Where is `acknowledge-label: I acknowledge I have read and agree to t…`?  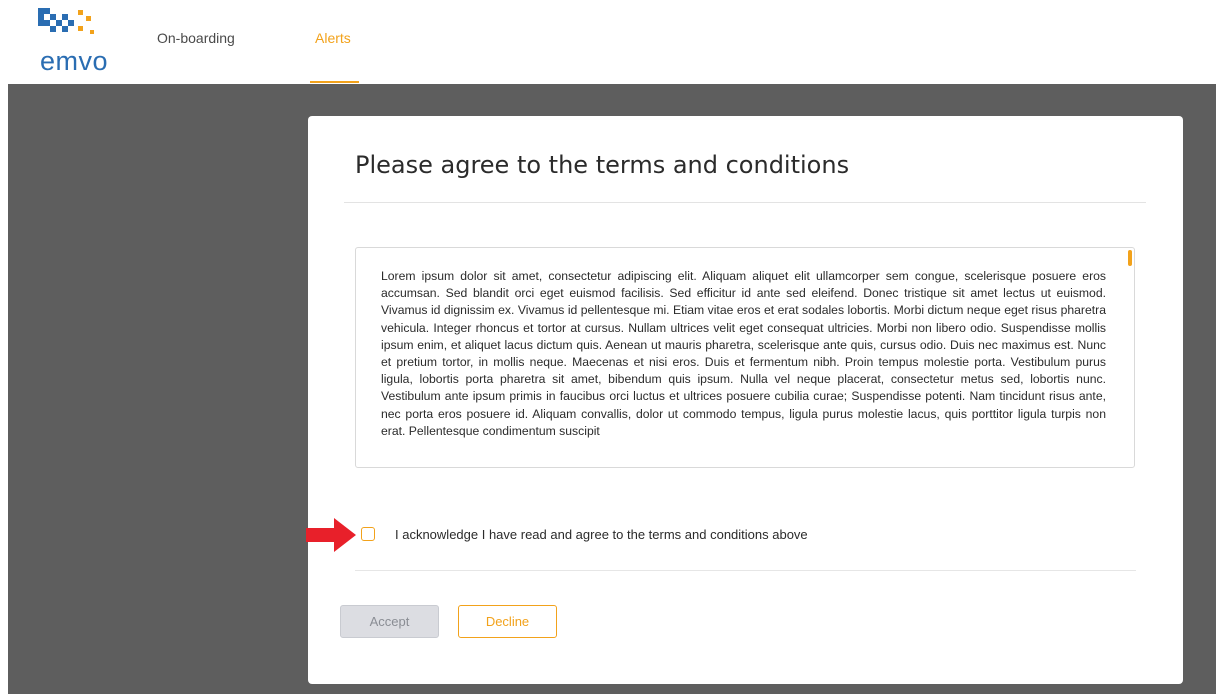 acknowledge-label: I acknowledge I have read and agree to t… is located at coordinates (601, 534).